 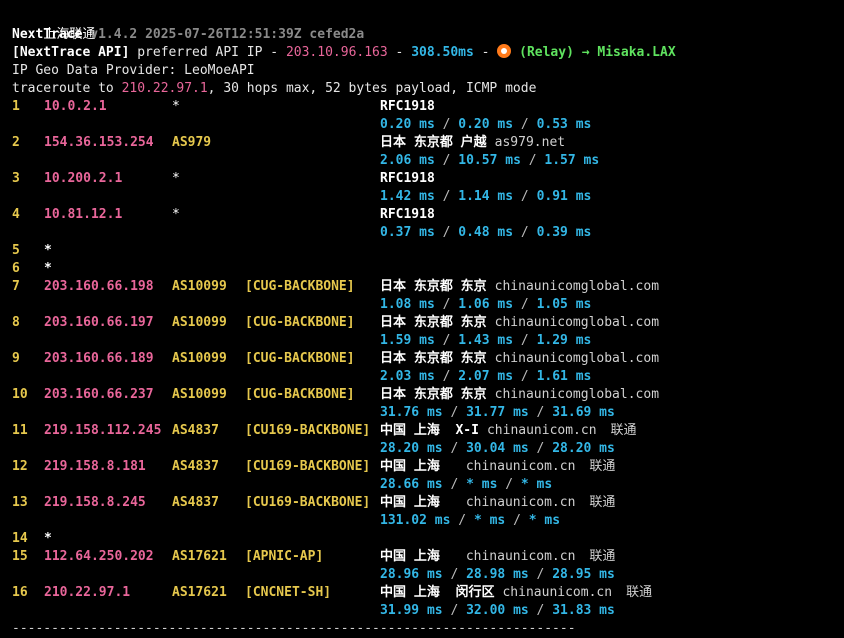 What do you see at coordinates (536, 484) in the screenshot?
I see `rtt-value: * ms` at bounding box center [536, 484].